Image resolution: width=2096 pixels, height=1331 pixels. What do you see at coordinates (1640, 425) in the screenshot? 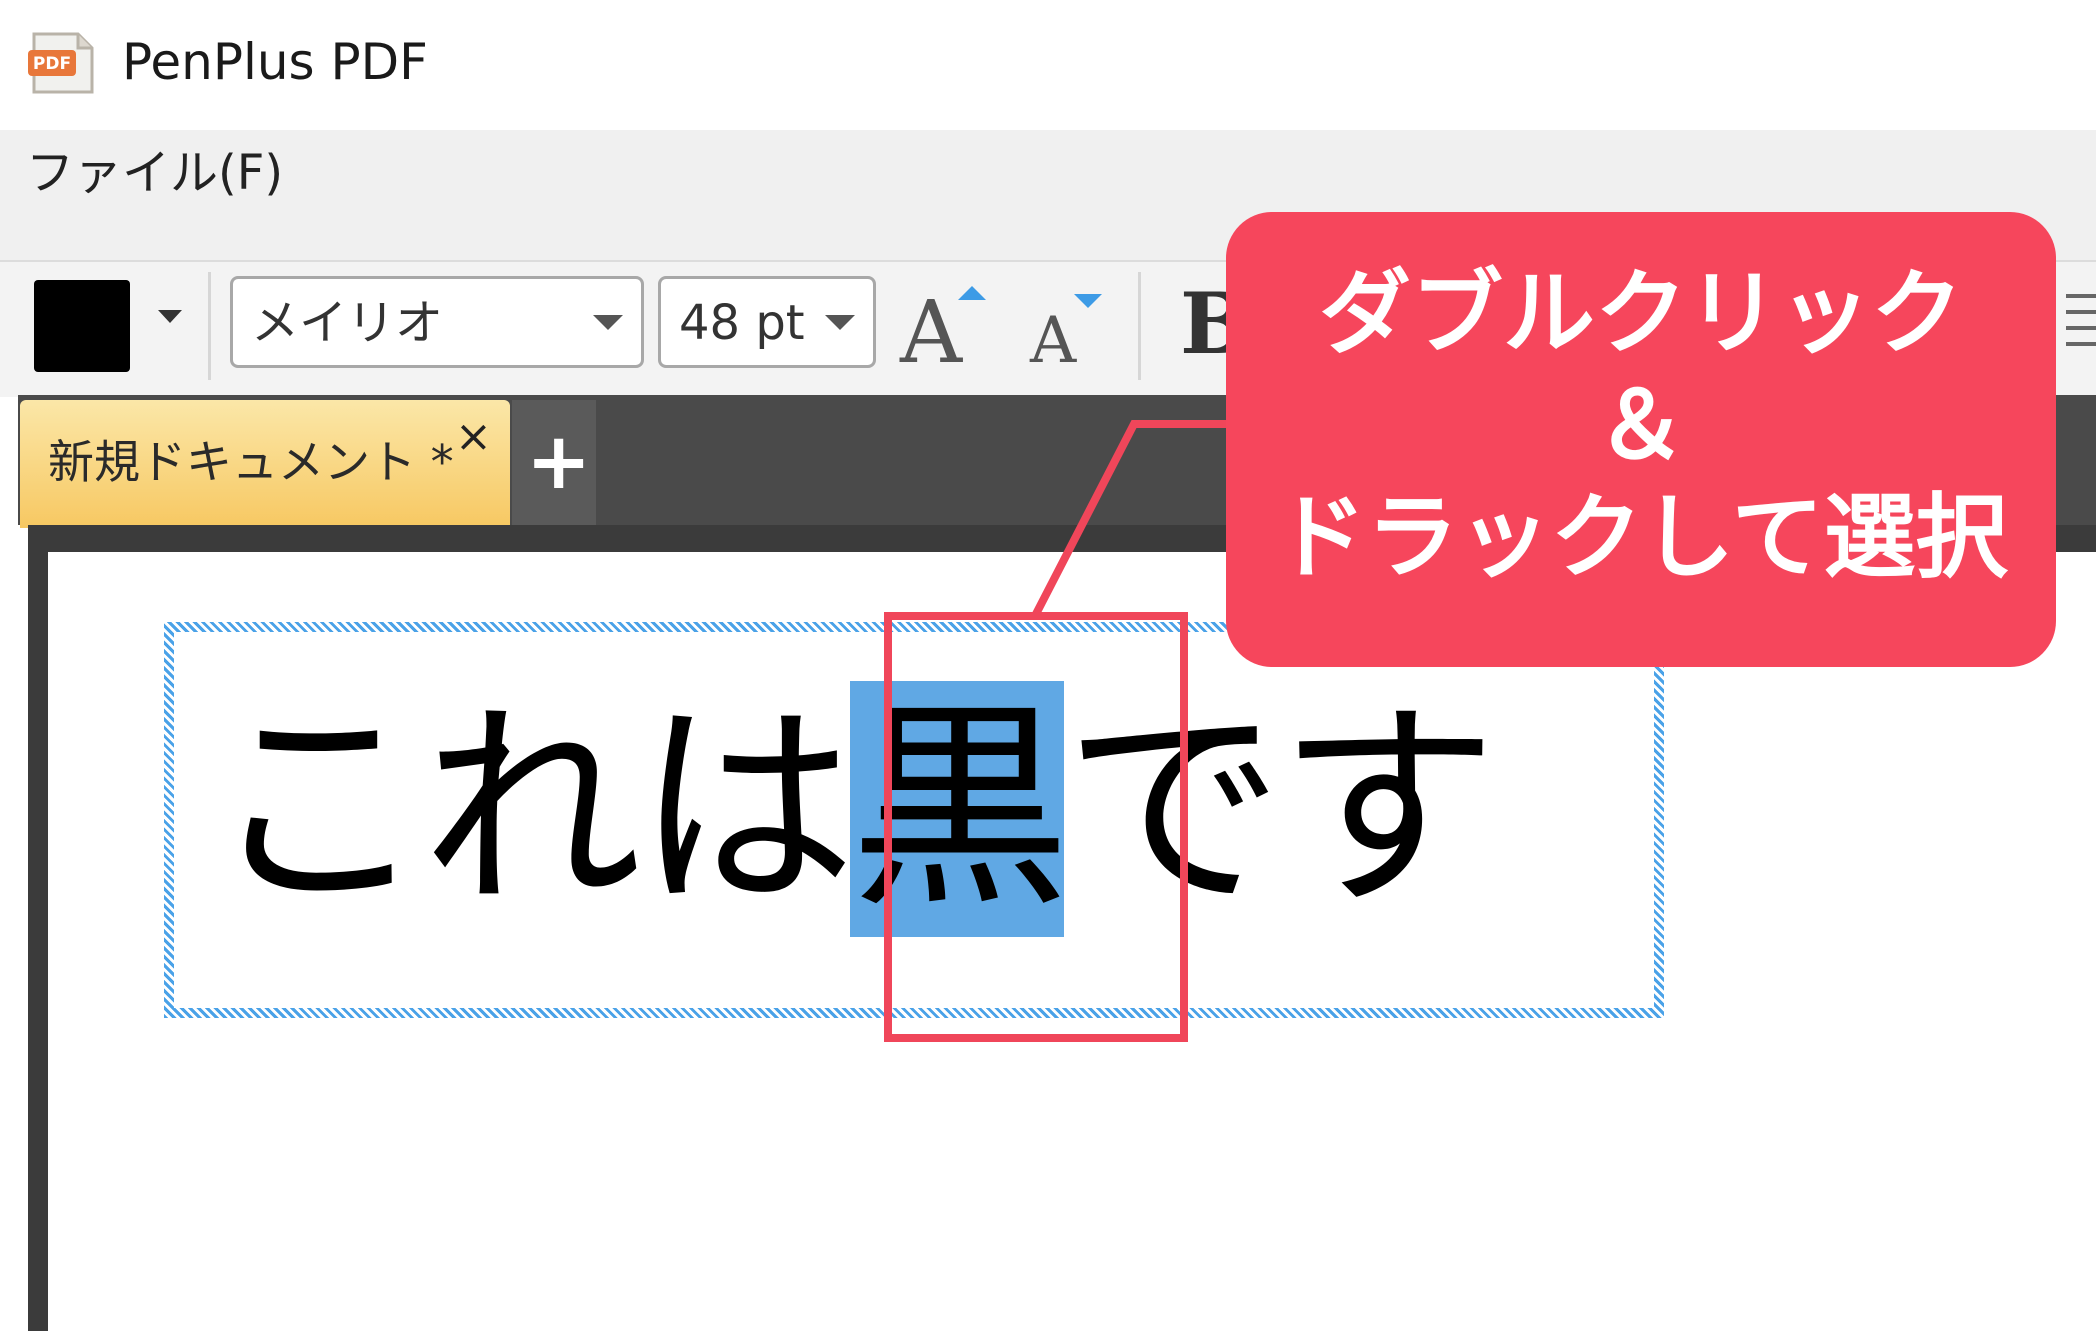
I see `callout-line-2: ＆` at bounding box center [1640, 425].